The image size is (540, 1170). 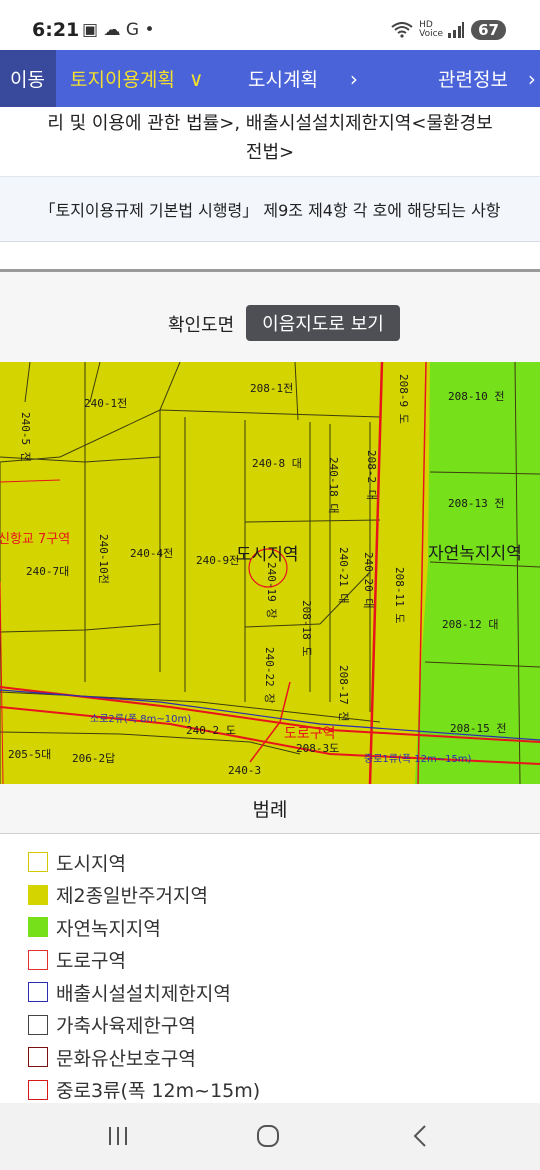 I want to click on parcel-label: 240-1전, so click(x=105, y=403).